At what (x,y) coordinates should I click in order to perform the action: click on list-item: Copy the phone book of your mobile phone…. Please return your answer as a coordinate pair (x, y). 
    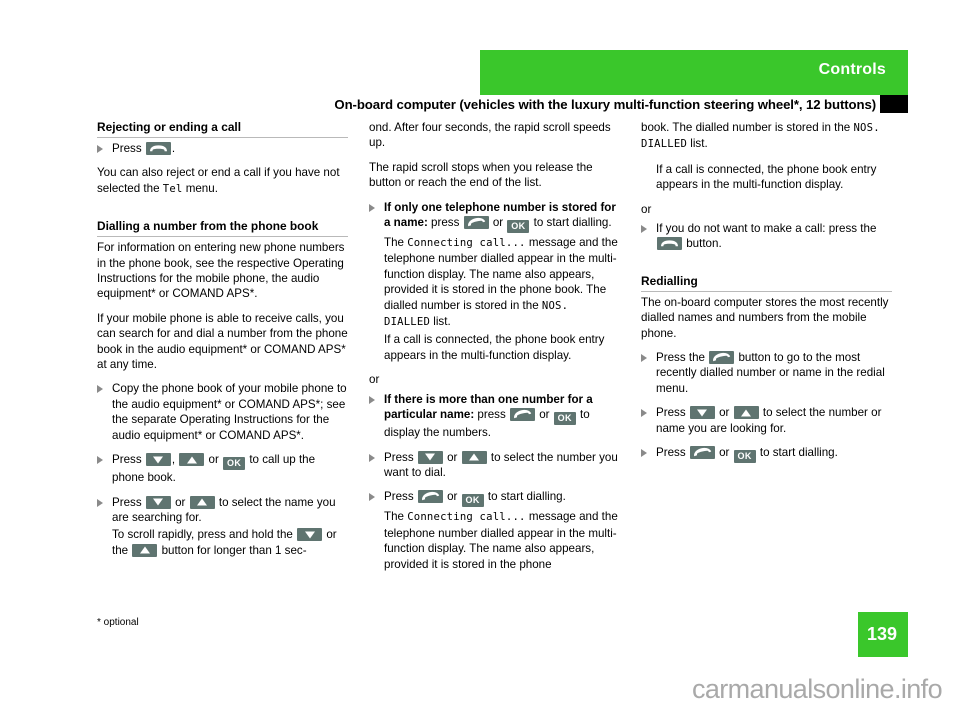
    Looking at the image, I should click on (222, 412).